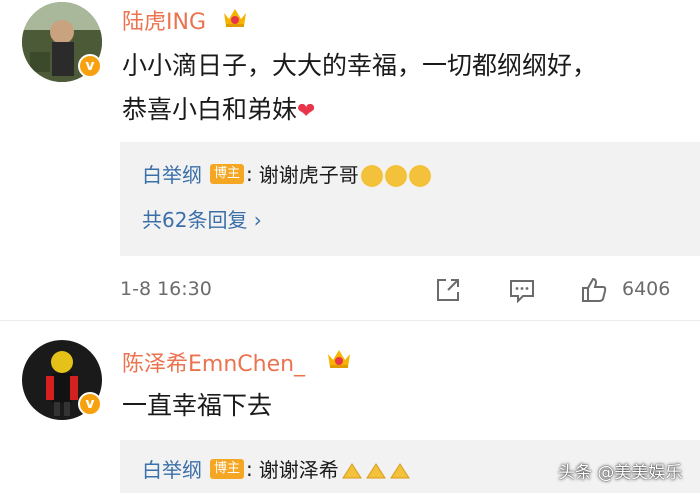 The height and width of the screenshot is (493, 700). Describe the element at coordinates (298, 470) in the screenshot. I see `reply-text: 谢谢泽希` at that location.